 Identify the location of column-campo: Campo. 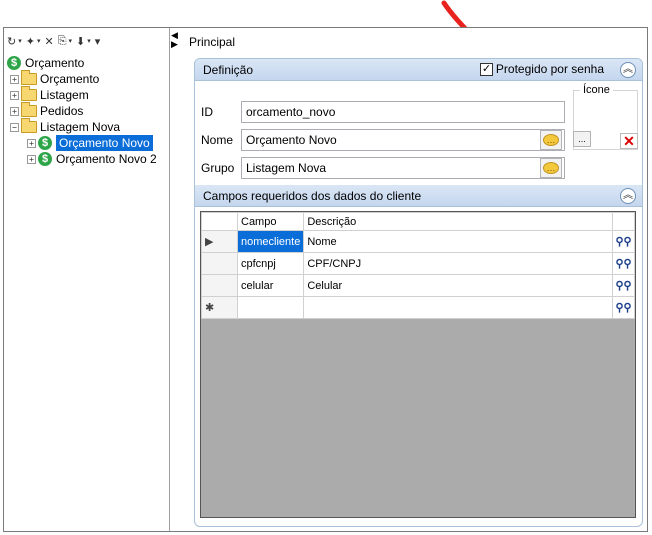
(270, 221).